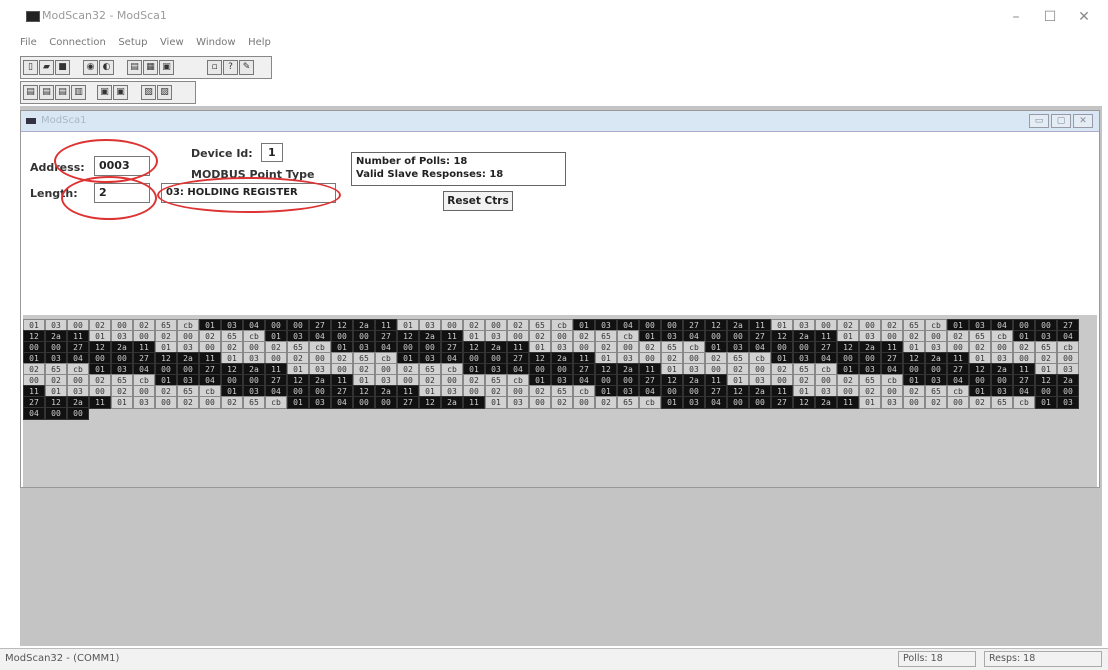  I want to click on status-connection: ModScan32 - (COMM1), so click(62, 658).